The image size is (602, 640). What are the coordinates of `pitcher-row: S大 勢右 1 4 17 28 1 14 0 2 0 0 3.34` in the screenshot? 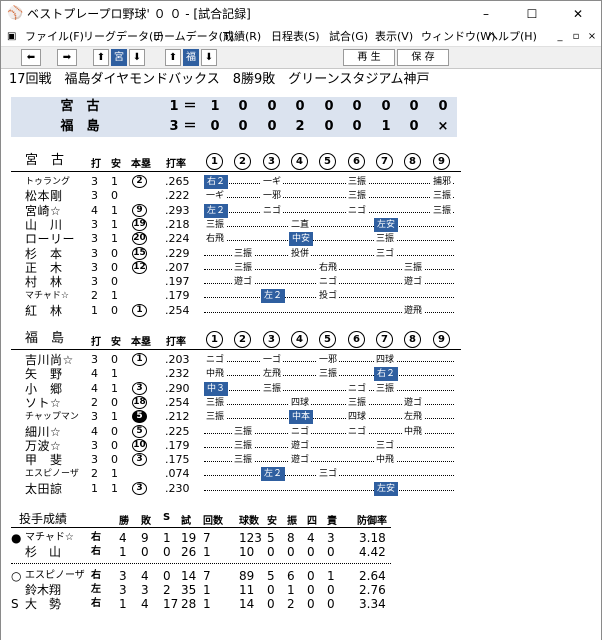 It's located at (301, 604).